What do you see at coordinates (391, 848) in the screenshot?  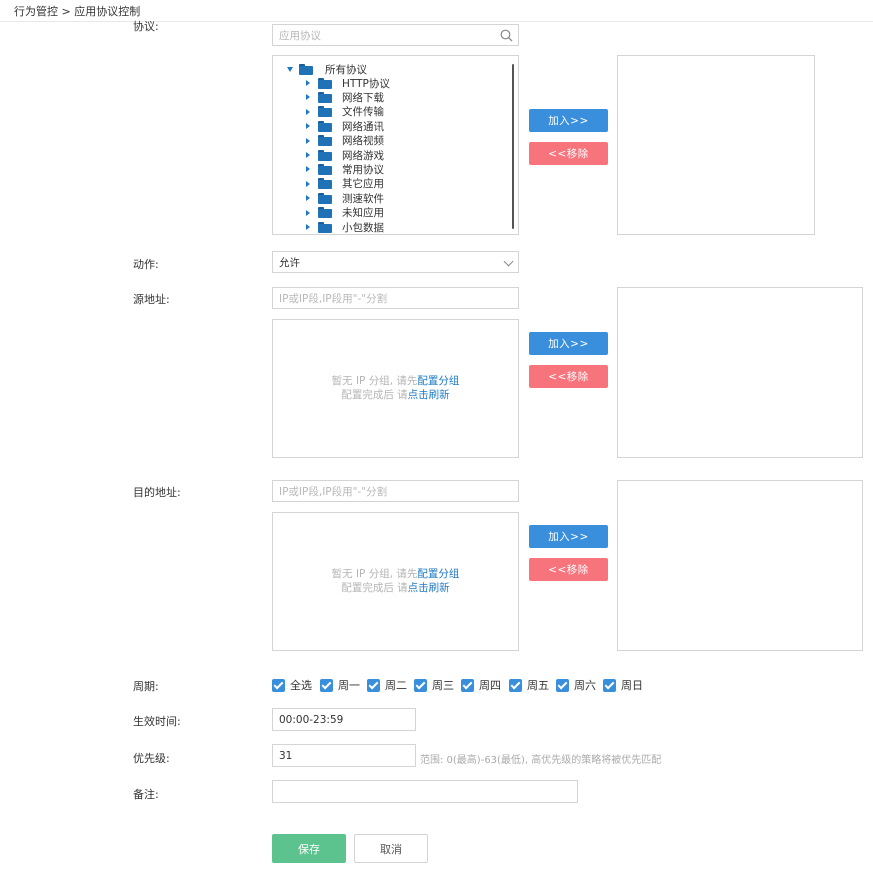 I see `cancel-button: 取消` at bounding box center [391, 848].